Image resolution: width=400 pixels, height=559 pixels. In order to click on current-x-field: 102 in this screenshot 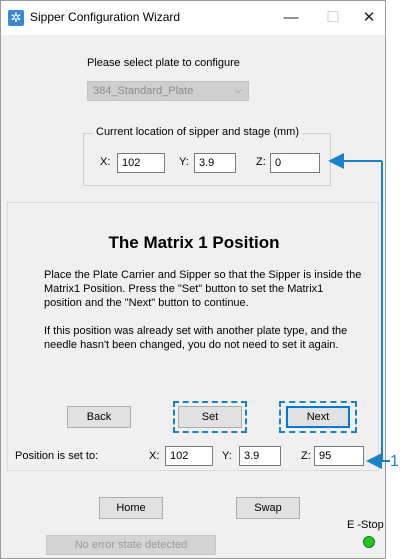, I will do `click(141, 163)`.